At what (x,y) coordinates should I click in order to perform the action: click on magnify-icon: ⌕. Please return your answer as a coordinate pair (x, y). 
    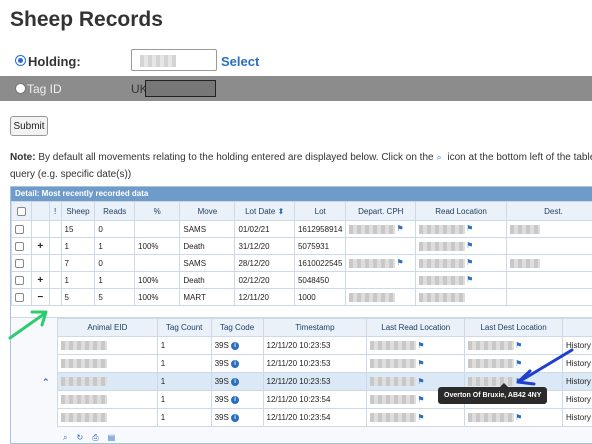
    Looking at the image, I should click on (65, 438).